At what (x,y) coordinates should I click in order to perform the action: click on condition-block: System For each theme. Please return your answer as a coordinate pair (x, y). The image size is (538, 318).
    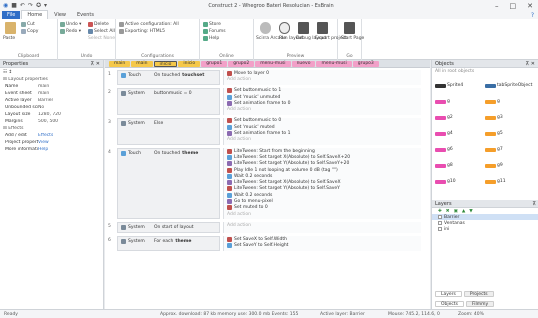
    Looking at the image, I should click on (168, 243).